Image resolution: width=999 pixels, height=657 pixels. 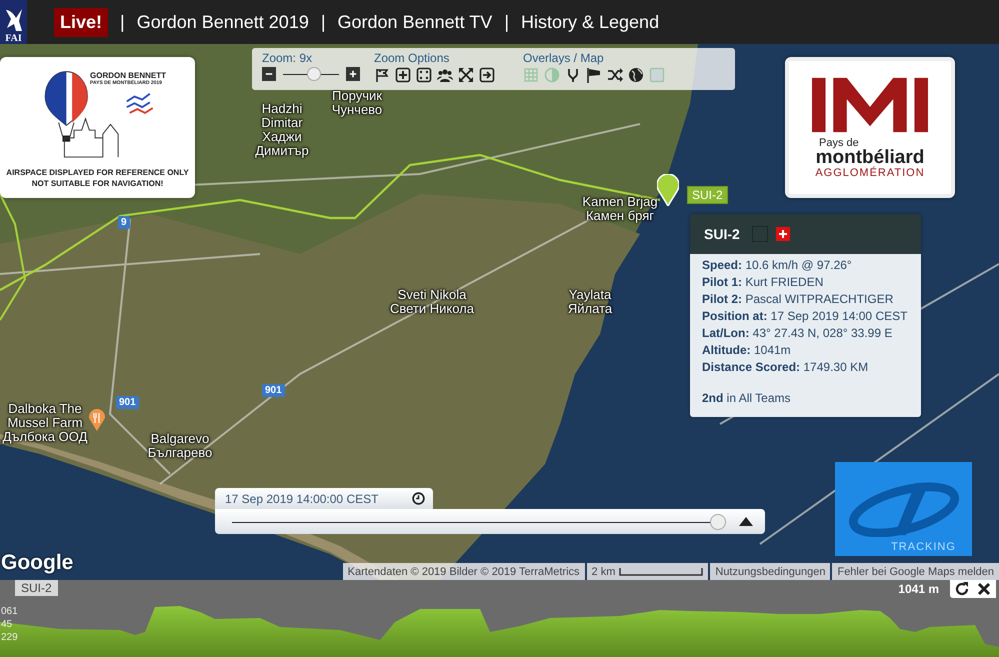 I want to click on google-logo: Google, so click(x=37, y=563).